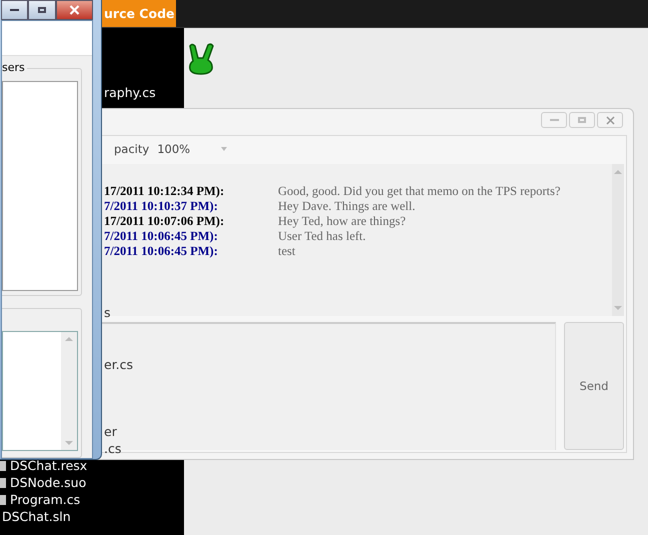 The height and width of the screenshot is (535, 648). I want to click on rabbit-icon, so click(201, 59).